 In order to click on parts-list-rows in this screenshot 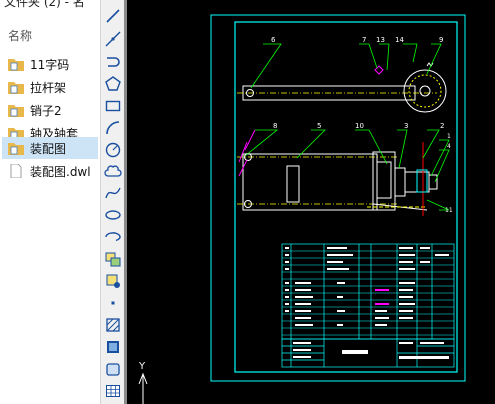, I will do `click(368, 293)`.